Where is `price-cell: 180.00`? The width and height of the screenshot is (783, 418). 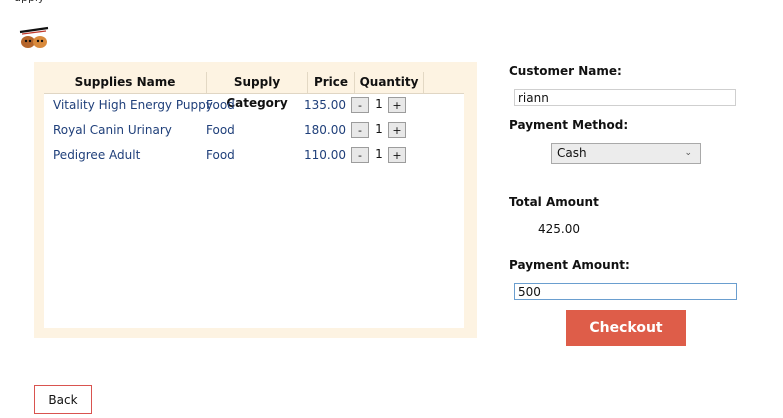
price-cell: 180.00 is located at coordinates (325, 130).